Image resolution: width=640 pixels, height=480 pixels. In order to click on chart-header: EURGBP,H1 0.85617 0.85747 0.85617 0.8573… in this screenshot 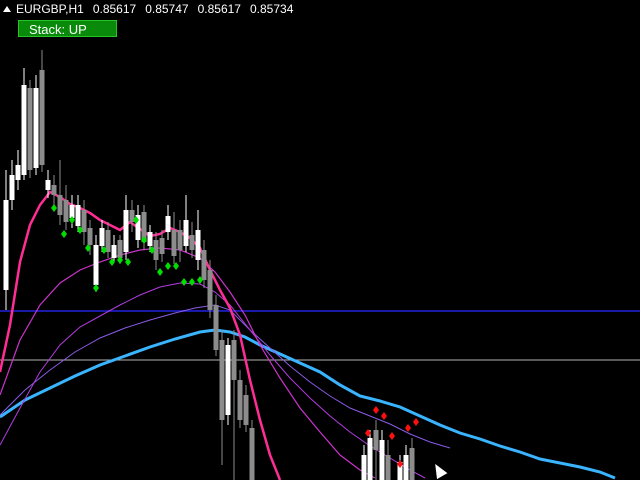, I will do `click(146, 9)`.